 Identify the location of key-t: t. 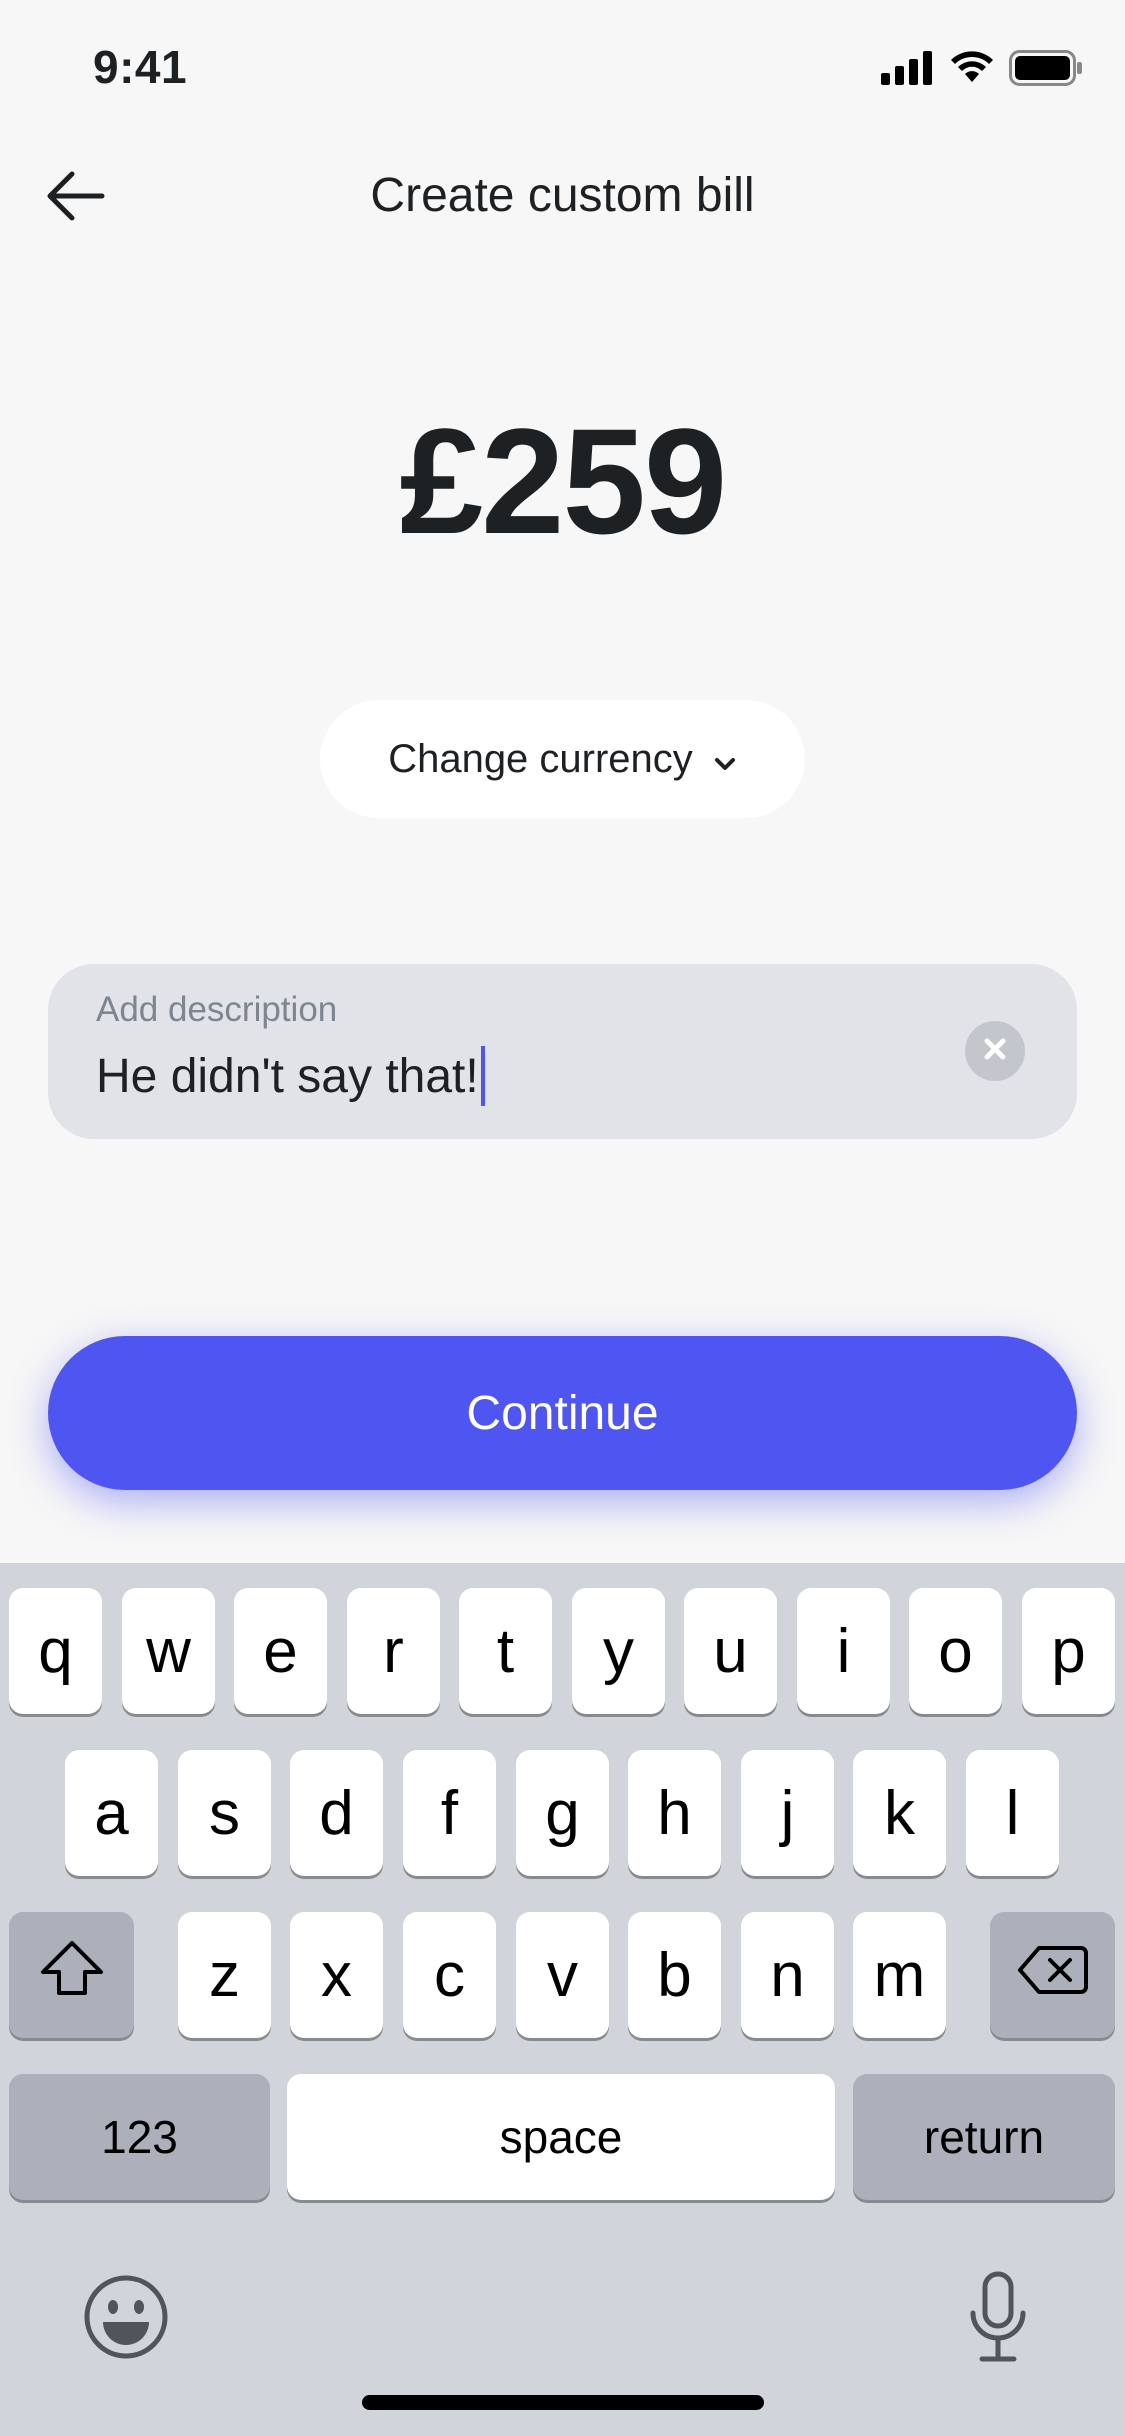
(505, 1651).